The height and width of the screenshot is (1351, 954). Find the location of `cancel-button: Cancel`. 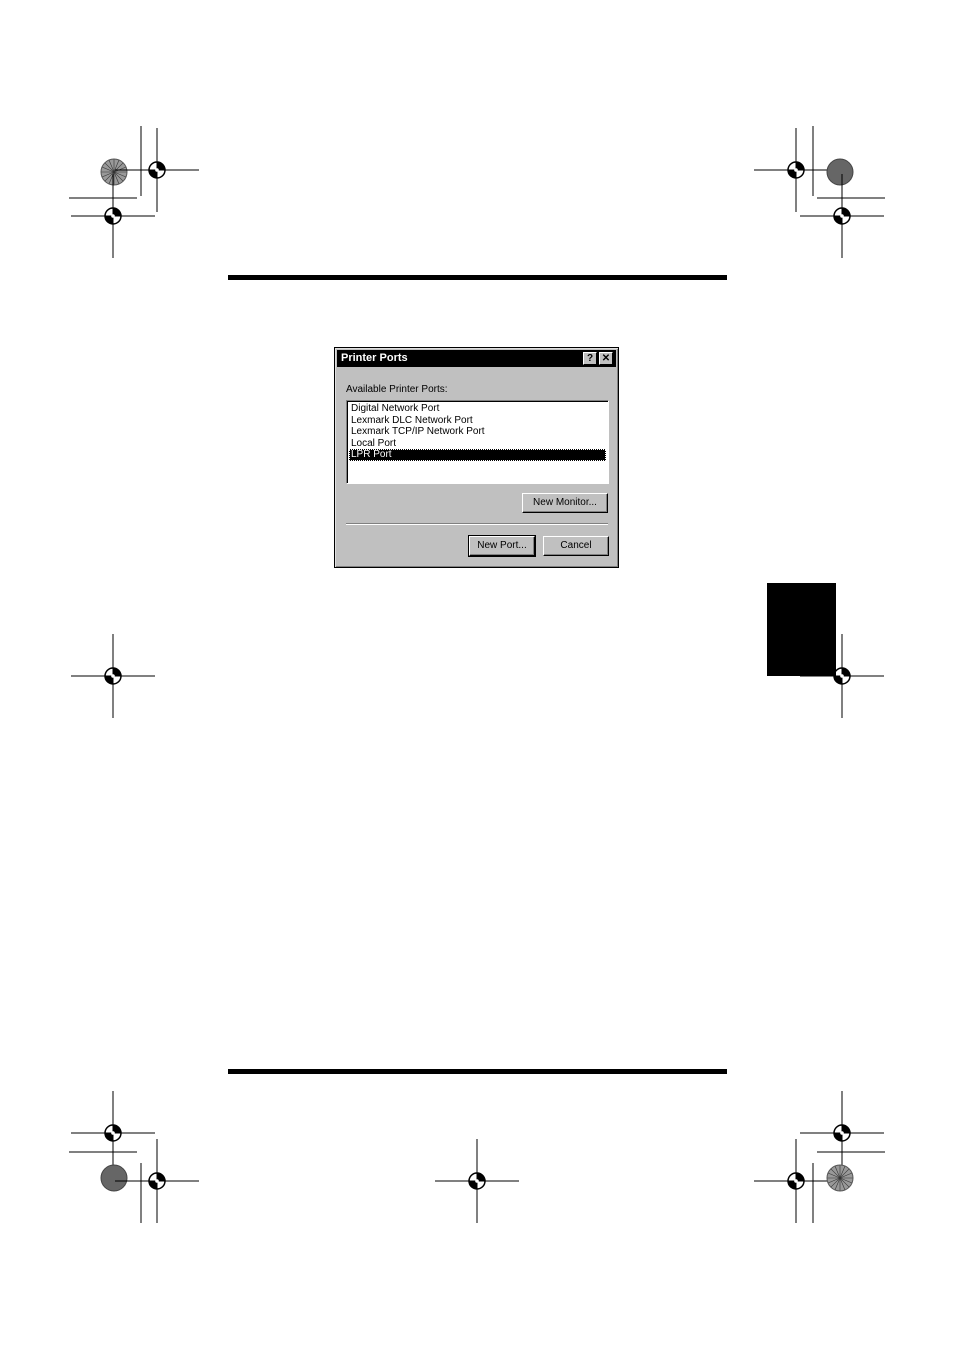

cancel-button: Cancel is located at coordinates (576, 546).